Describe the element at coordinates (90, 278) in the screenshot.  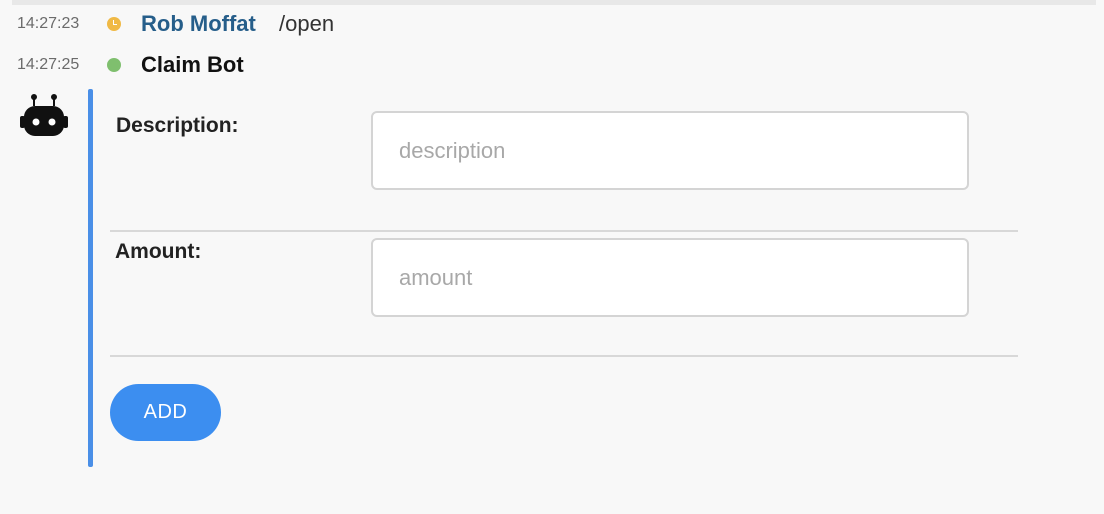
I see `attachment-accent-bar` at that location.